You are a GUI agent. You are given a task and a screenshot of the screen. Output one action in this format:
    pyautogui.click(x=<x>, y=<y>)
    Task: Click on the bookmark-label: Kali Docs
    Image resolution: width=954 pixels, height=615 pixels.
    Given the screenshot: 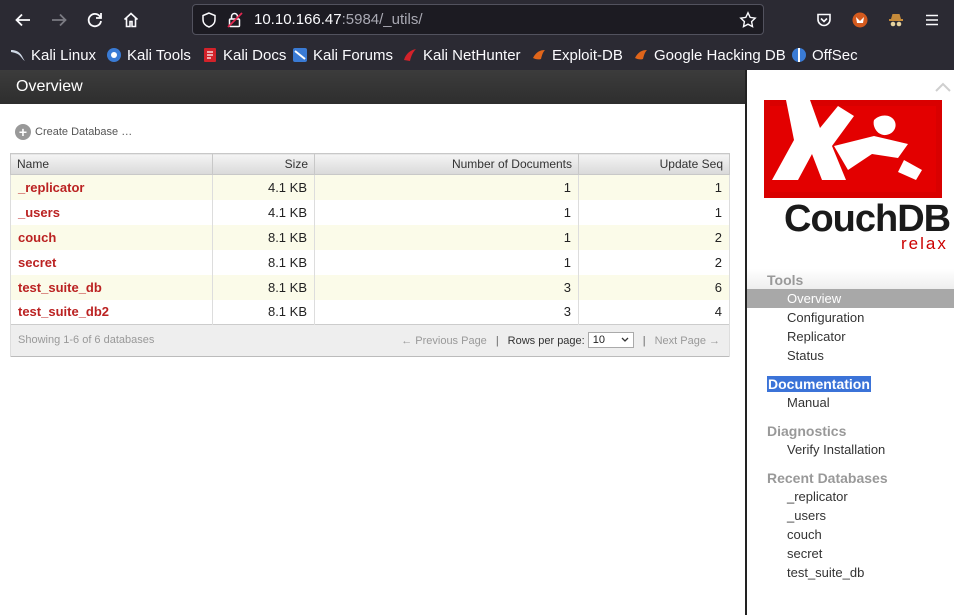 What is the action you would take?
    pyautogui.click(x=255, y=55)
    